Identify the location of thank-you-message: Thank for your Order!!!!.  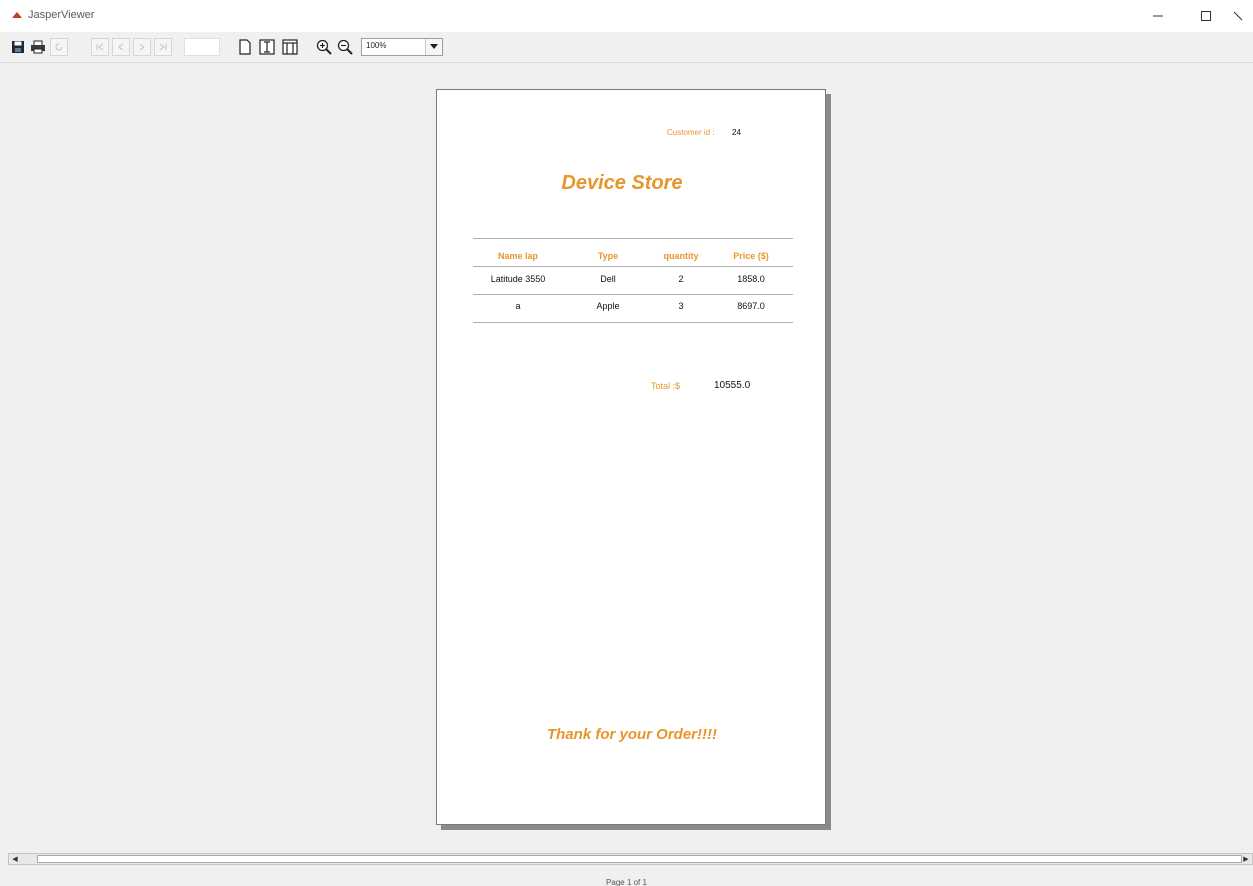
(631, 734).